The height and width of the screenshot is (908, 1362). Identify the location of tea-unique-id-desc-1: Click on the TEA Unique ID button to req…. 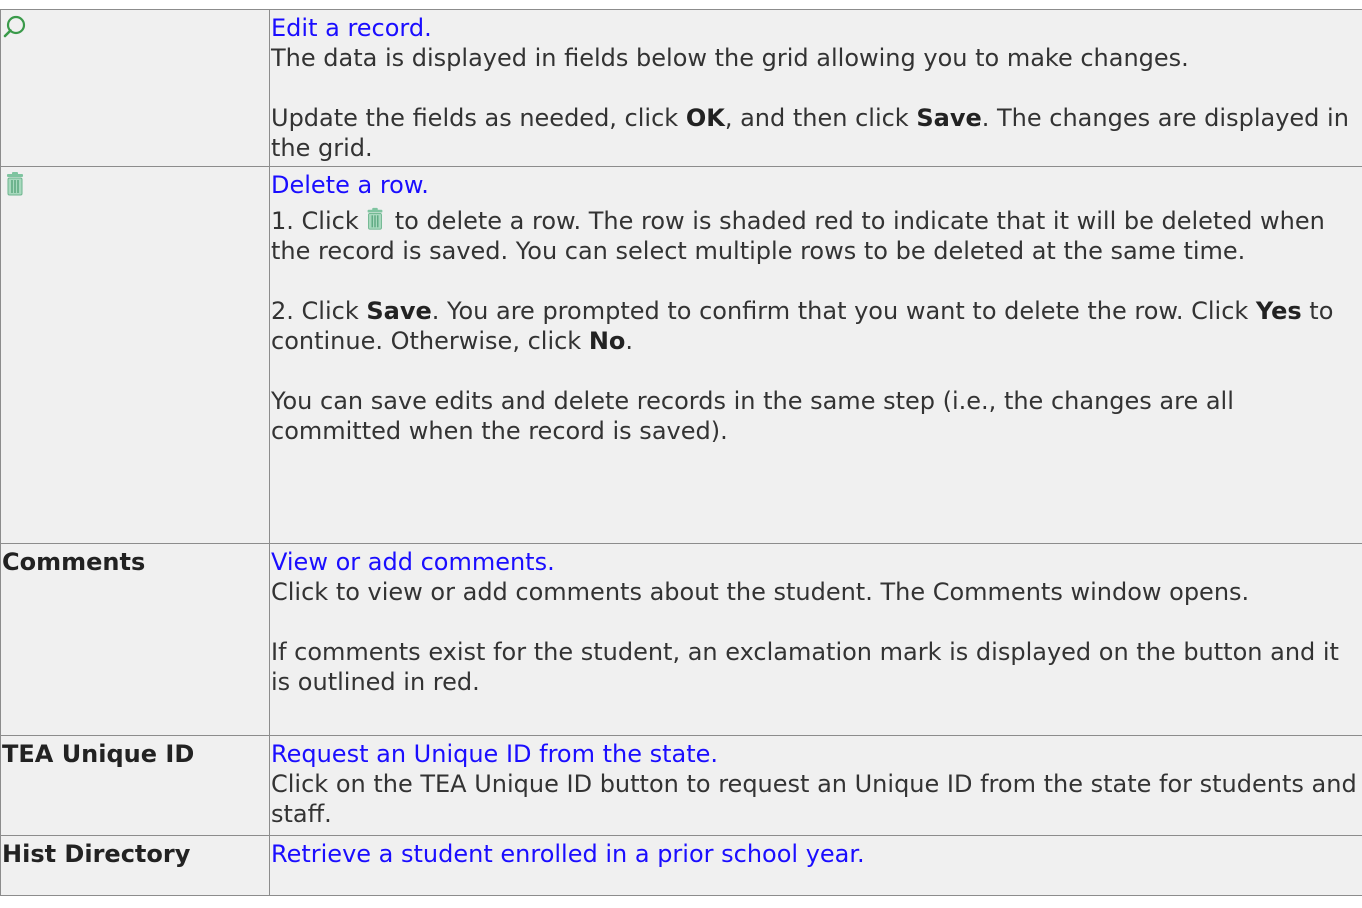
(816, 799).